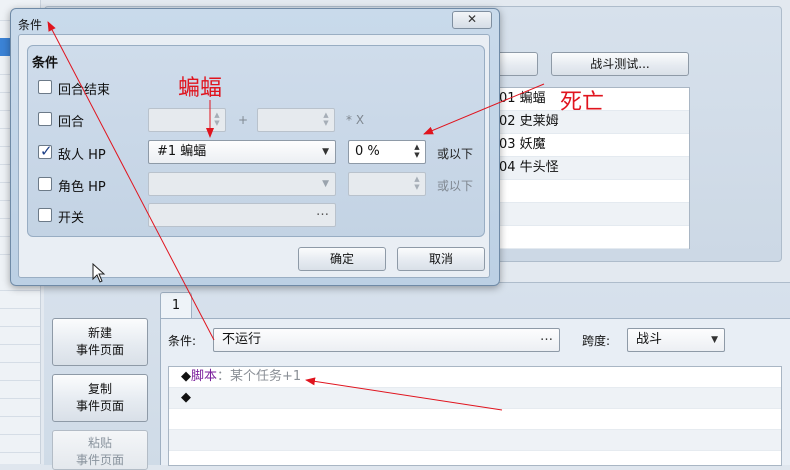  I want to click on arrow-script, so click(404, 394).